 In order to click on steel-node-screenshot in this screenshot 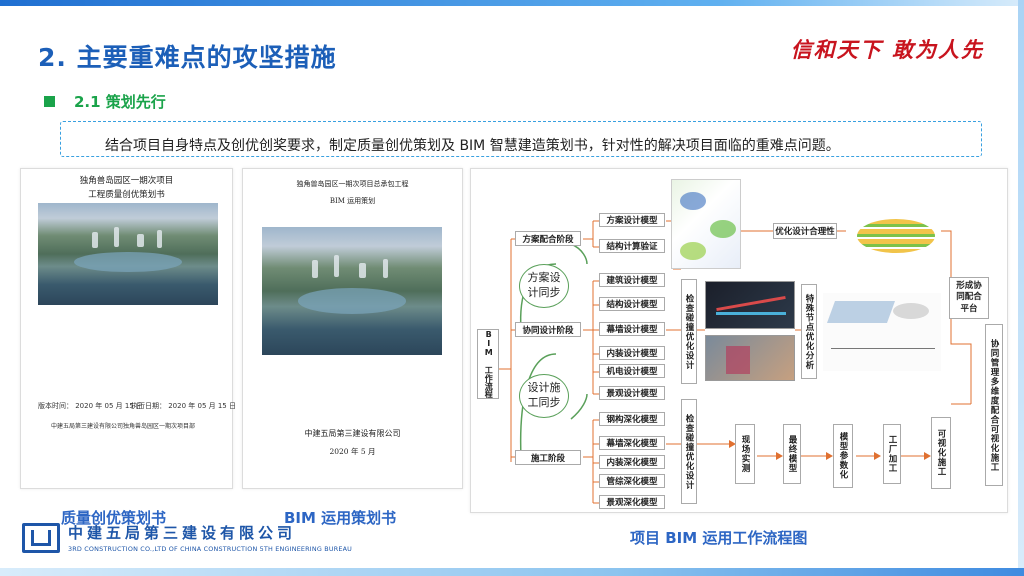, I will do `click(882, 332)`.